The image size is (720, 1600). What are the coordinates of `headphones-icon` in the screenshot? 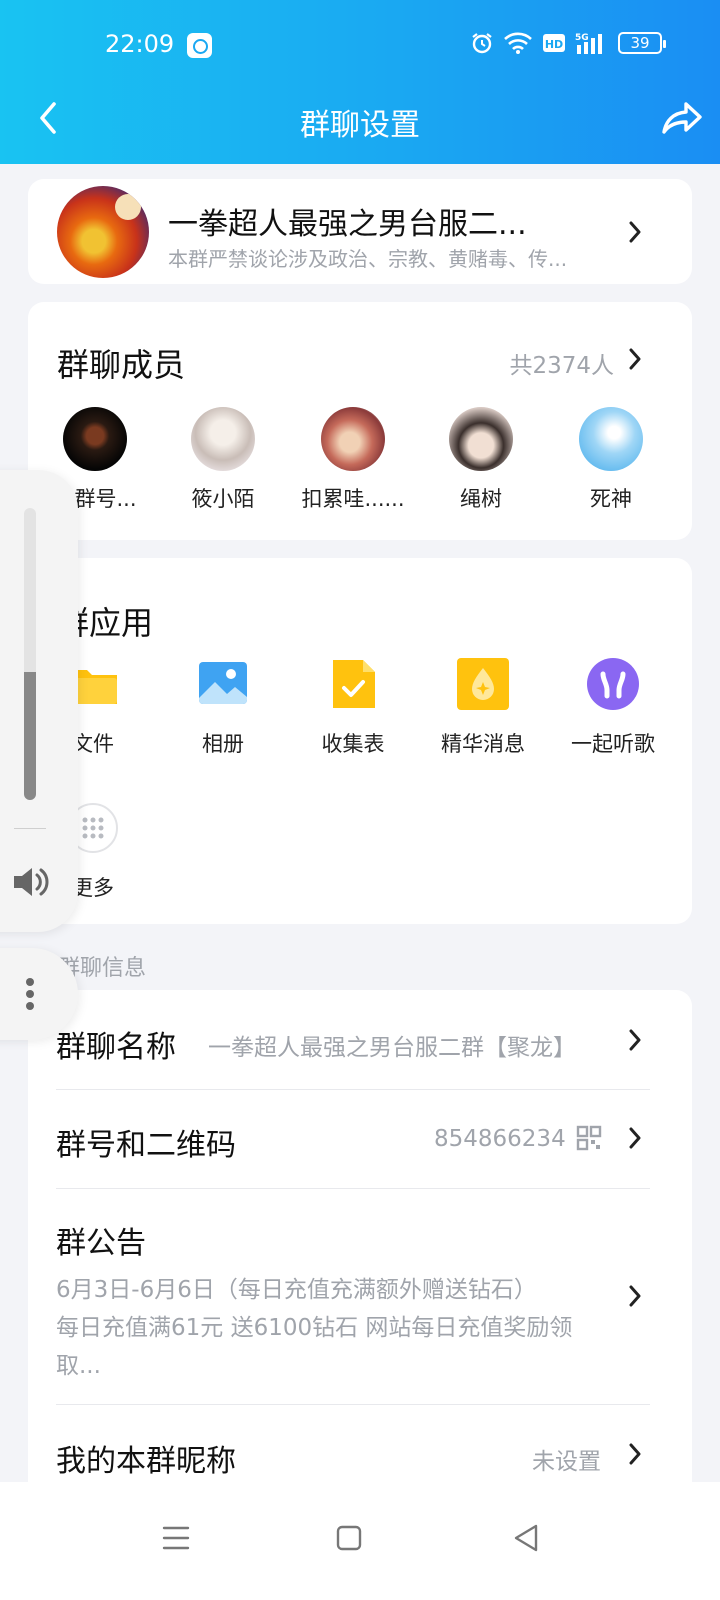 It's located at (613, 684).